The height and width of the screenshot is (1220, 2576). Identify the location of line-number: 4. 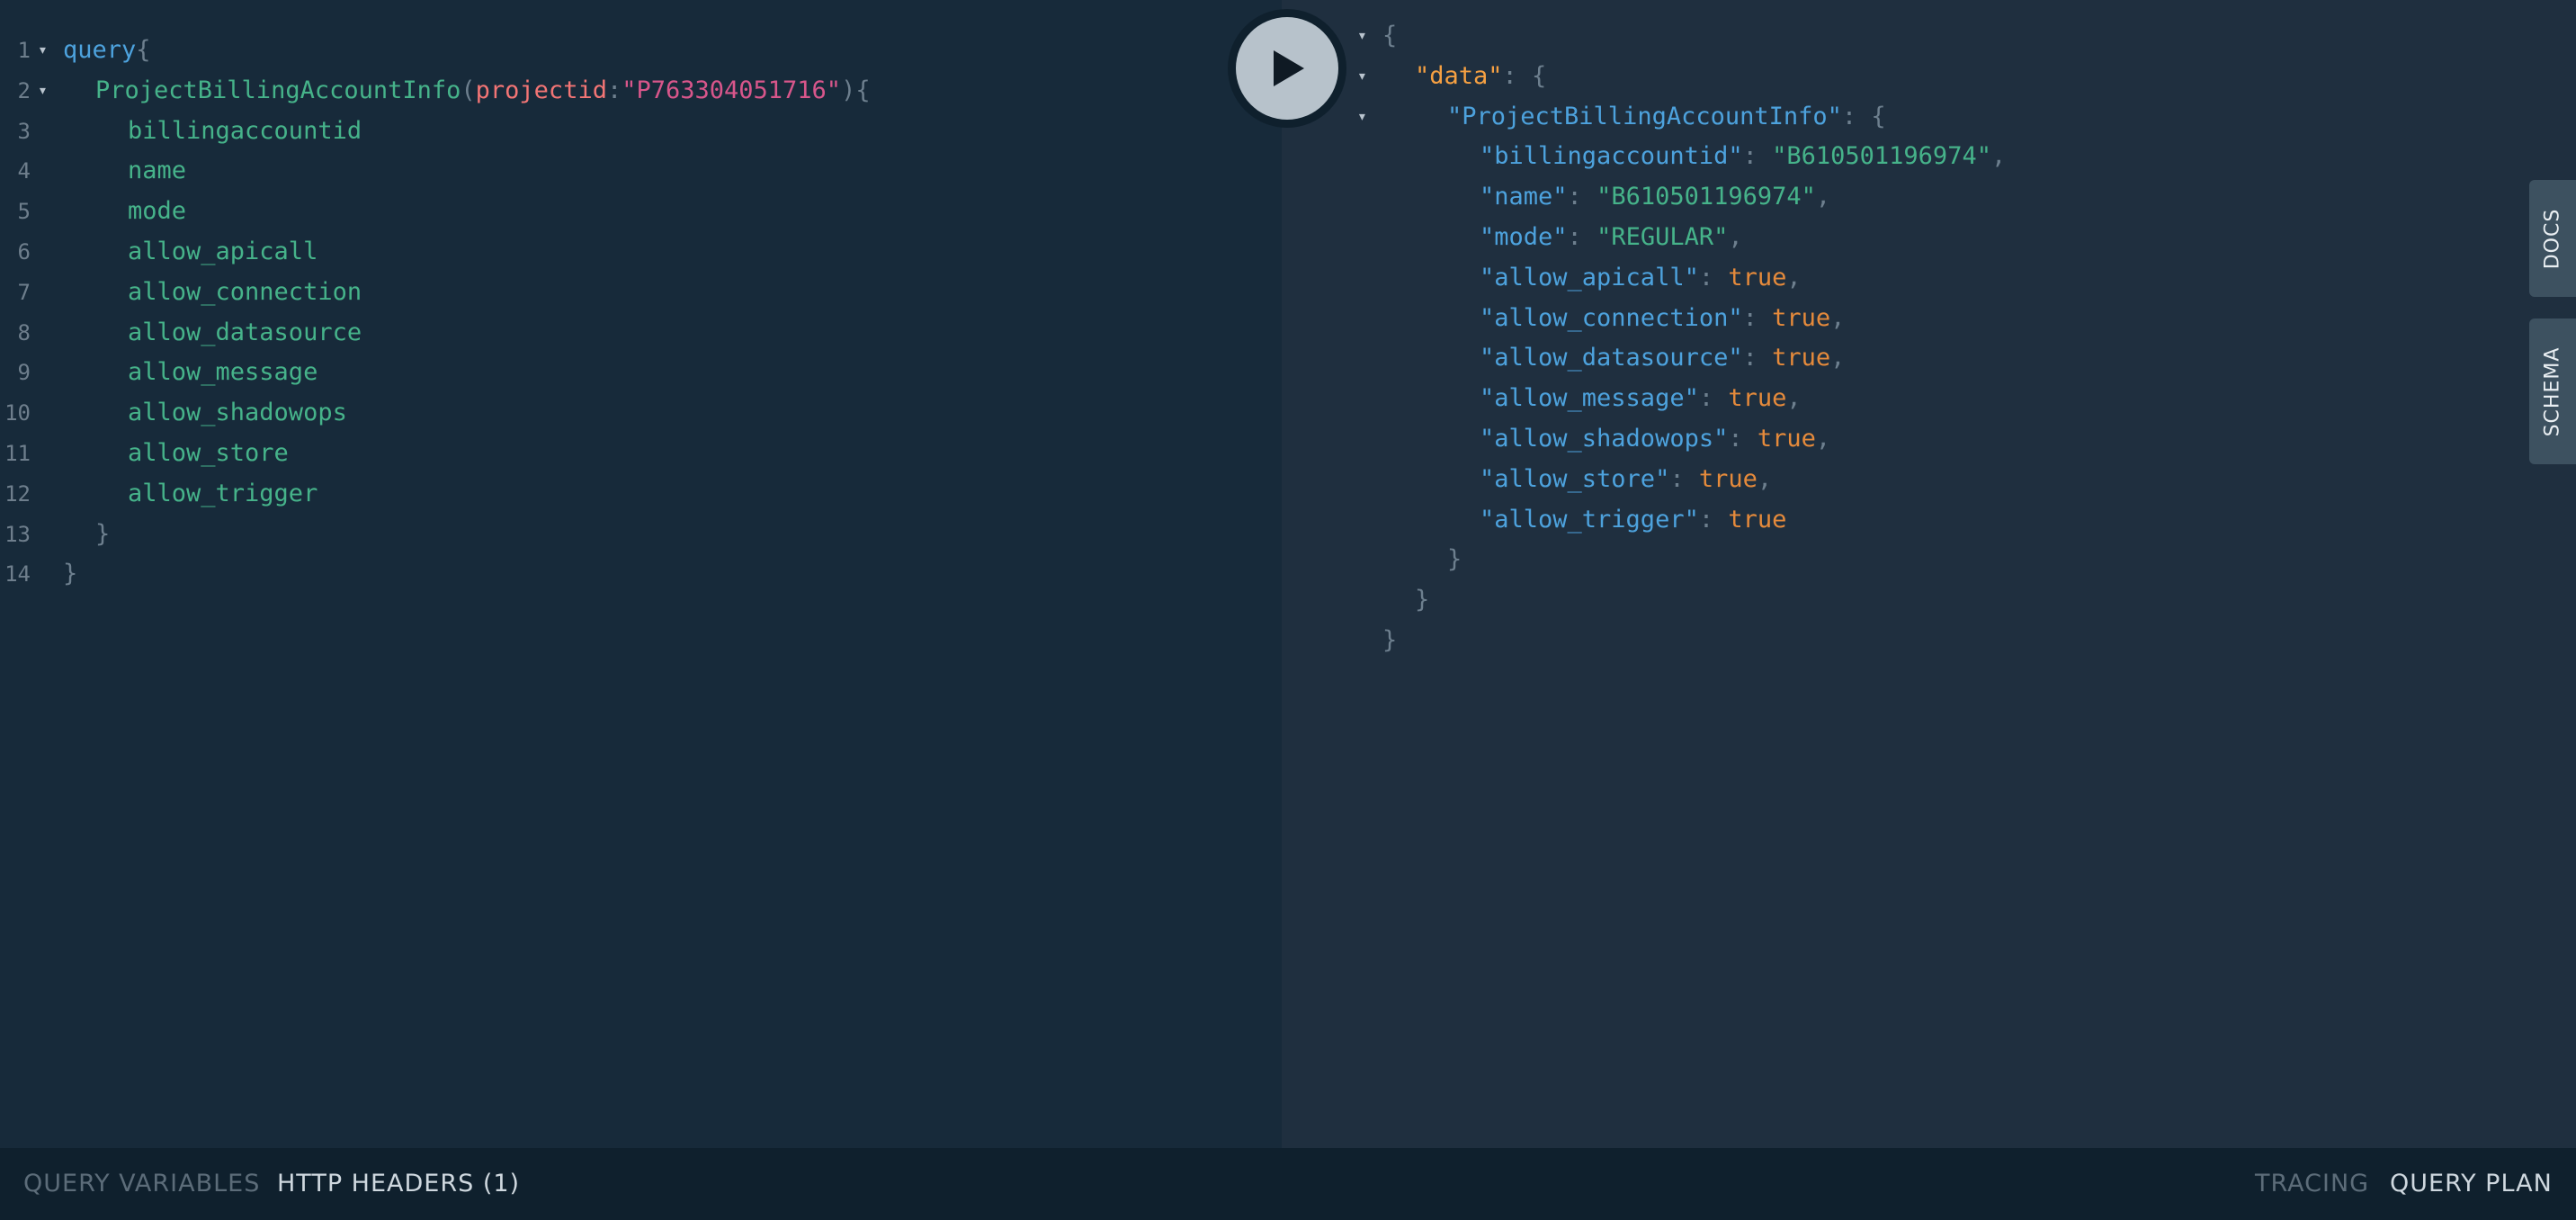
(24, 171).